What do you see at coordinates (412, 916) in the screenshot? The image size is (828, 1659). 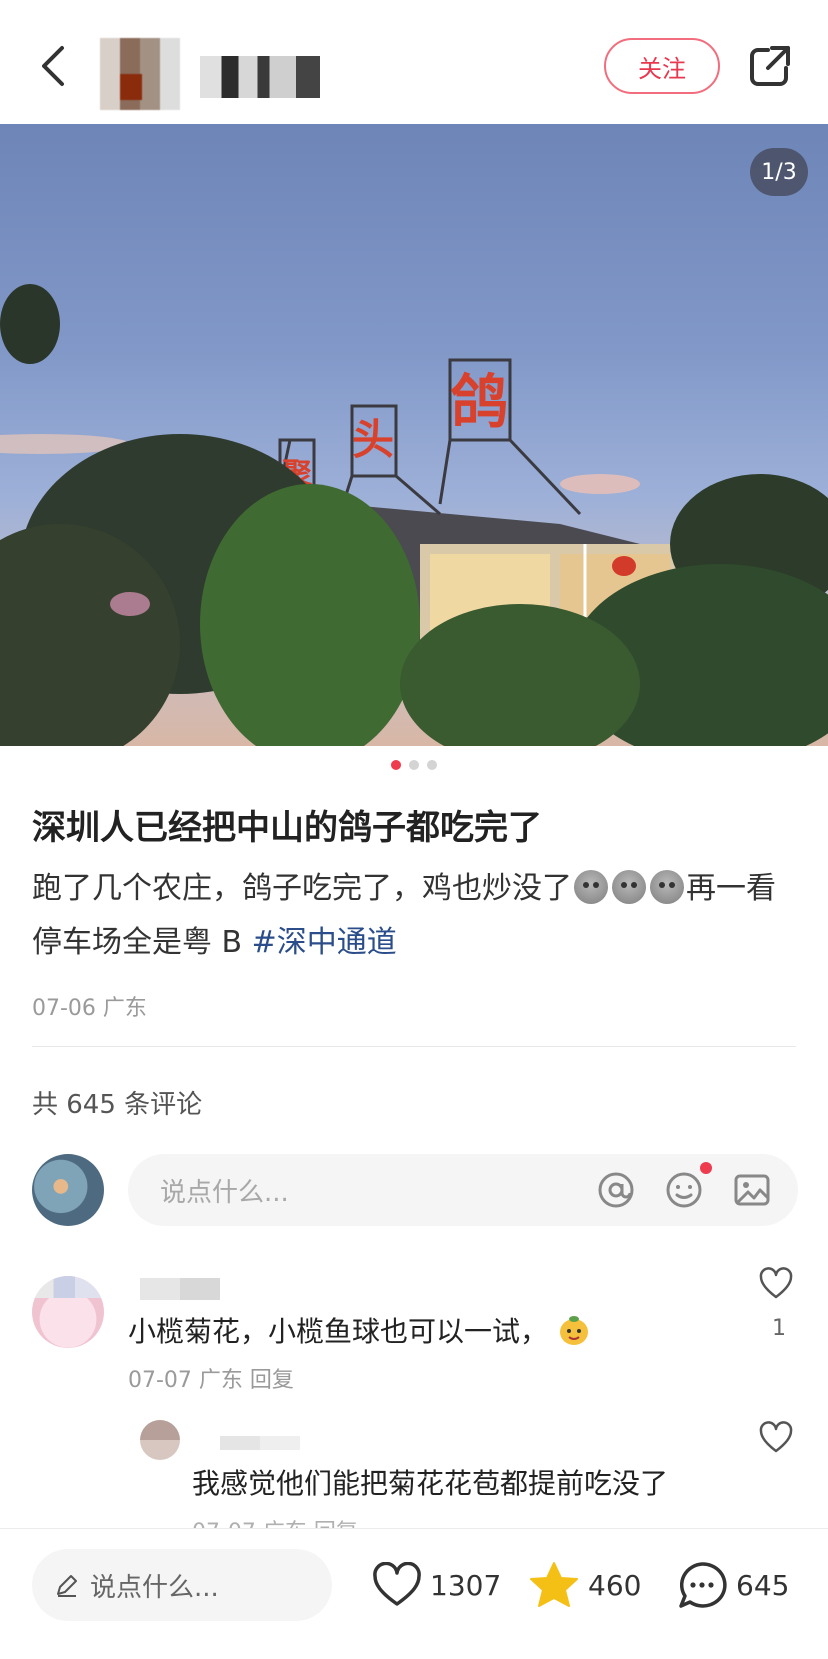 I see `post-body: 跑了几个农庄，鸽子吃完了，鸡也炒没了 再一看停车场全是粤 B #深中通道` at bounding box center [412, 916].